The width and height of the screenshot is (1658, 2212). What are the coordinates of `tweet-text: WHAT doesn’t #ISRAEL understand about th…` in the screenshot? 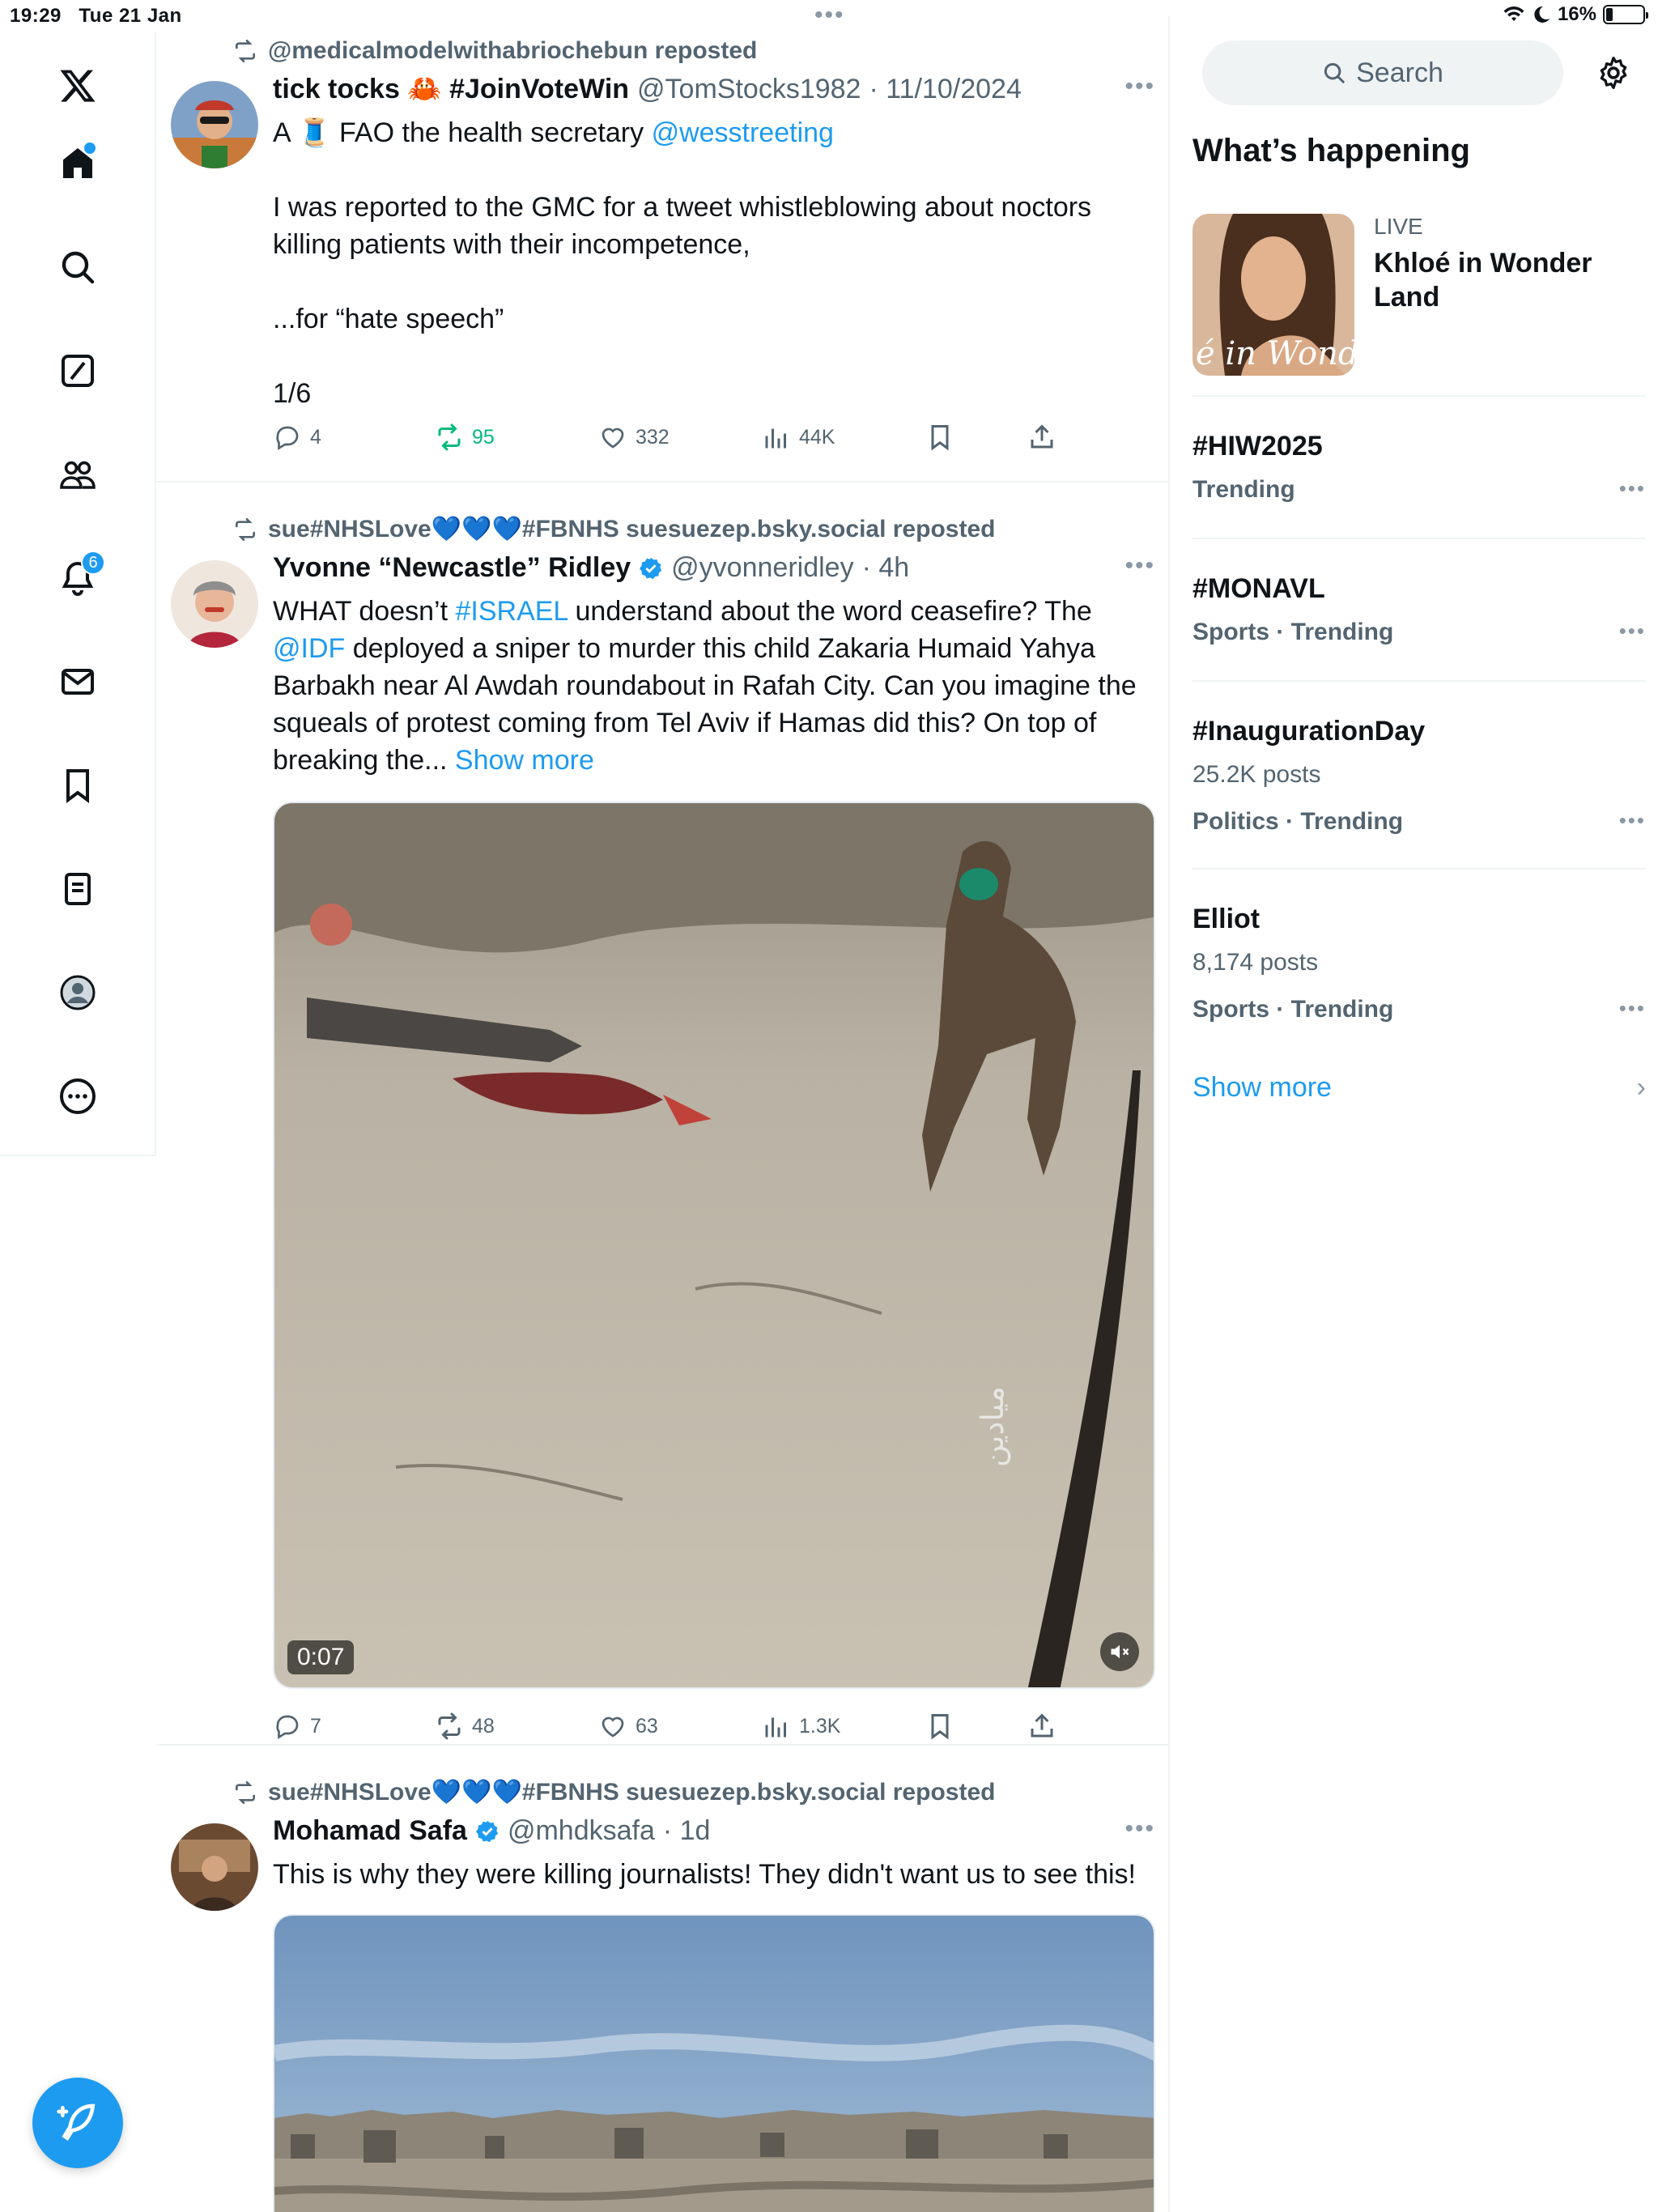 It's located at (714, 686).